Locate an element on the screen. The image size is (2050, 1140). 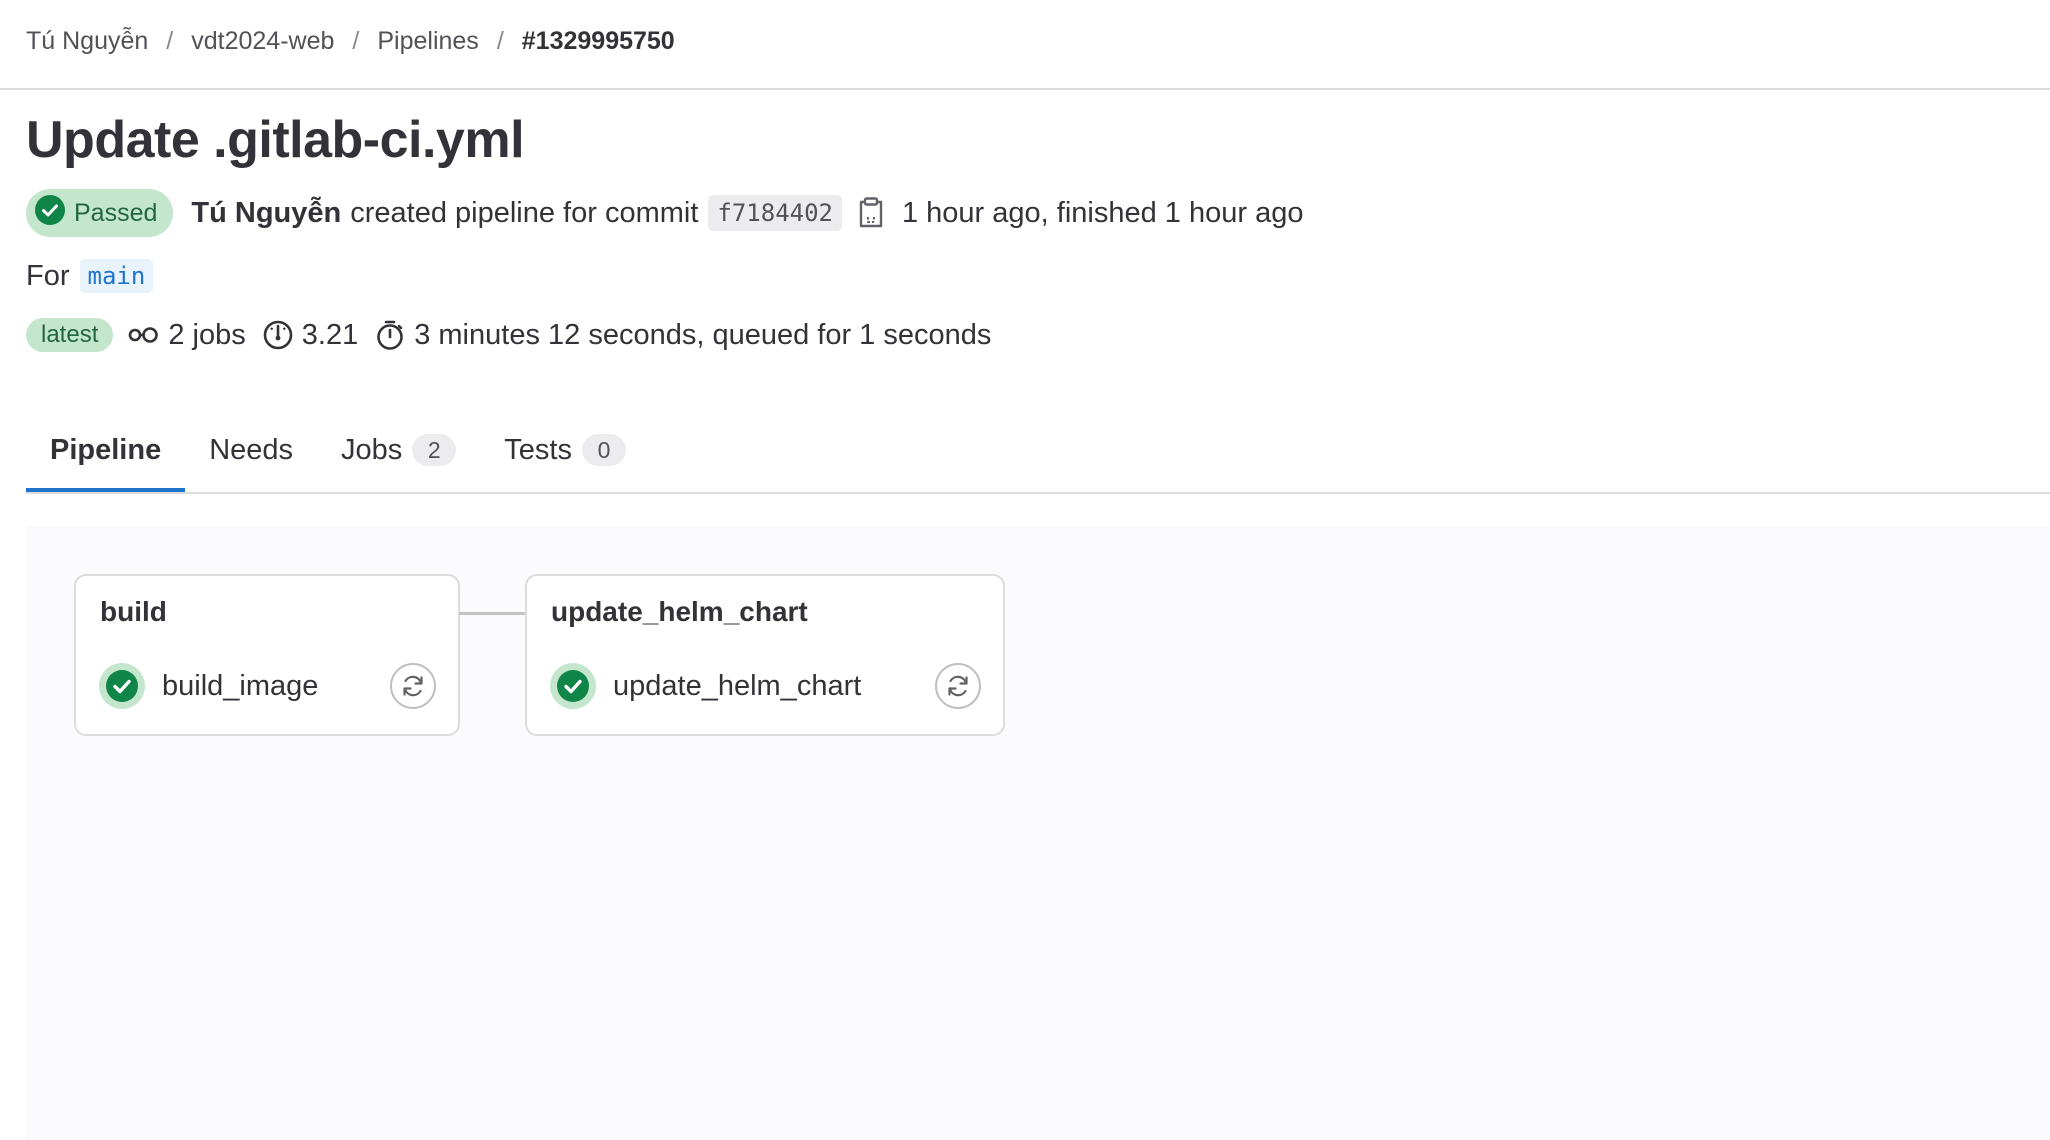
ref-label: For is located at coordinates (48, 275).